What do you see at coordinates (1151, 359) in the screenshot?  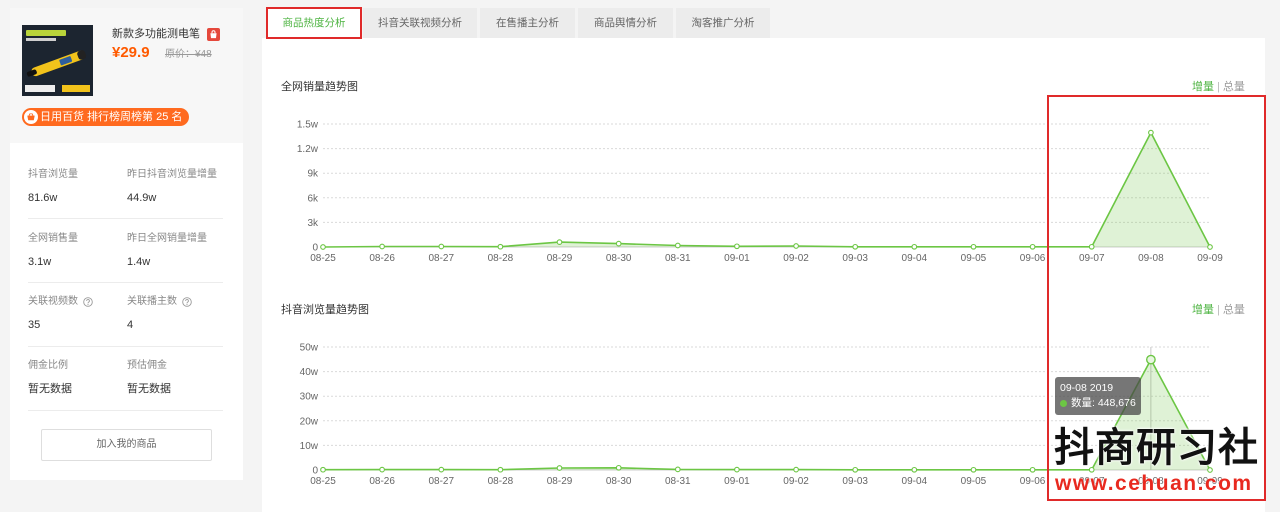 I see `data-point-hovered` at bounding box center [1151, 359].